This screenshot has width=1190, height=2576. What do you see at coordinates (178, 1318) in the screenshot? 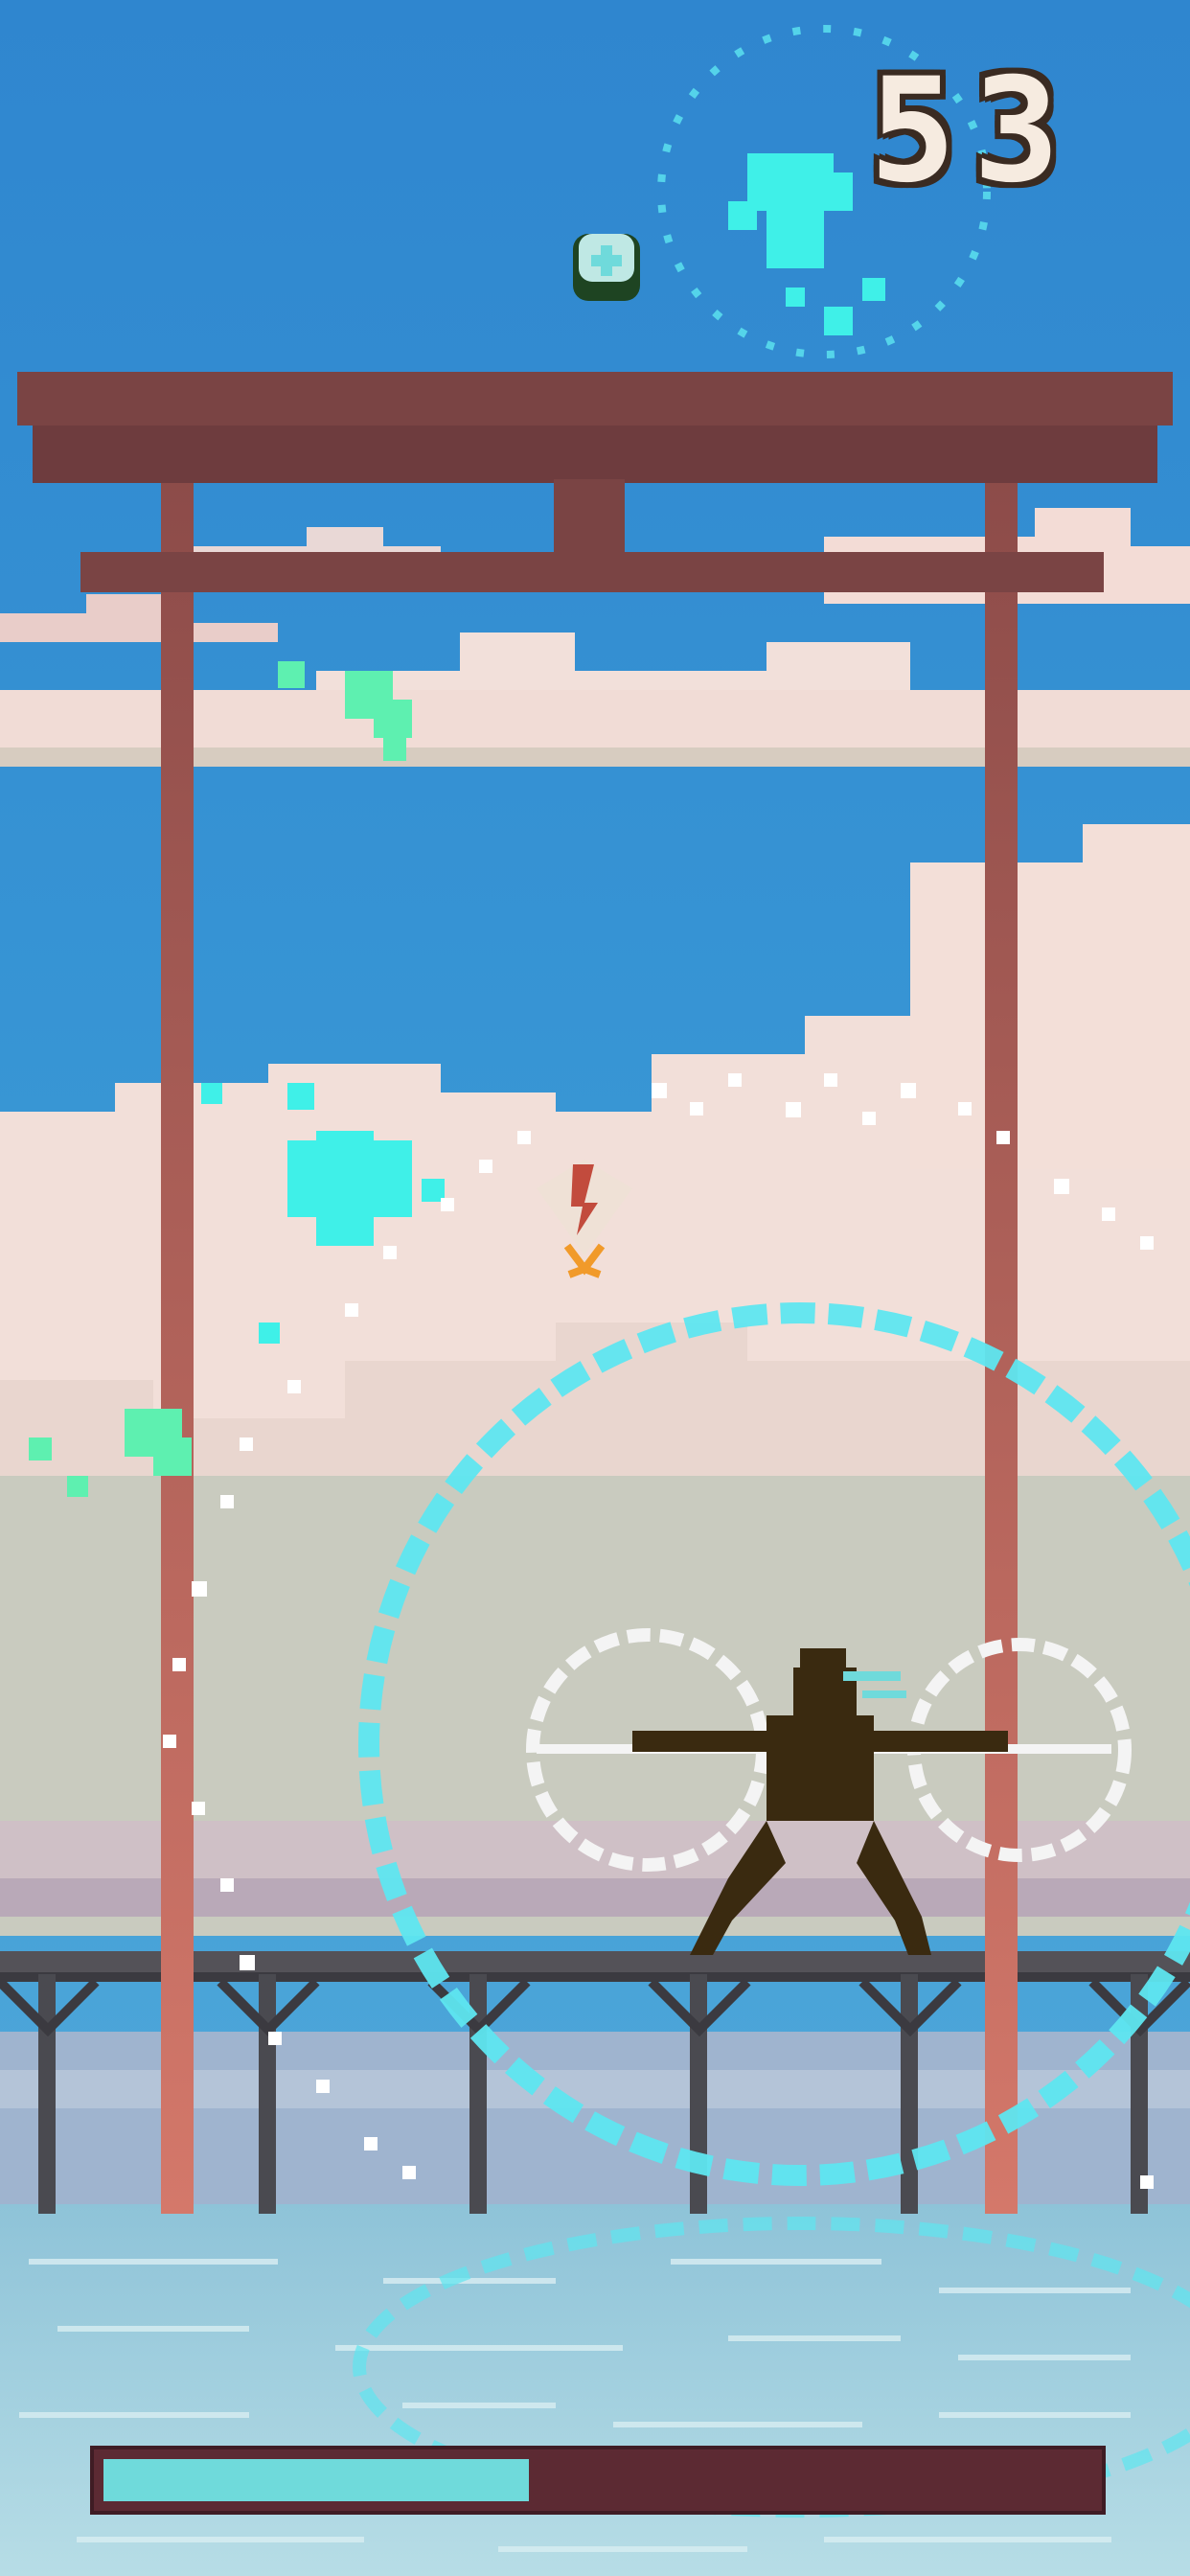
I see `torii-left-pillar` at bounding box center [178, 1318].